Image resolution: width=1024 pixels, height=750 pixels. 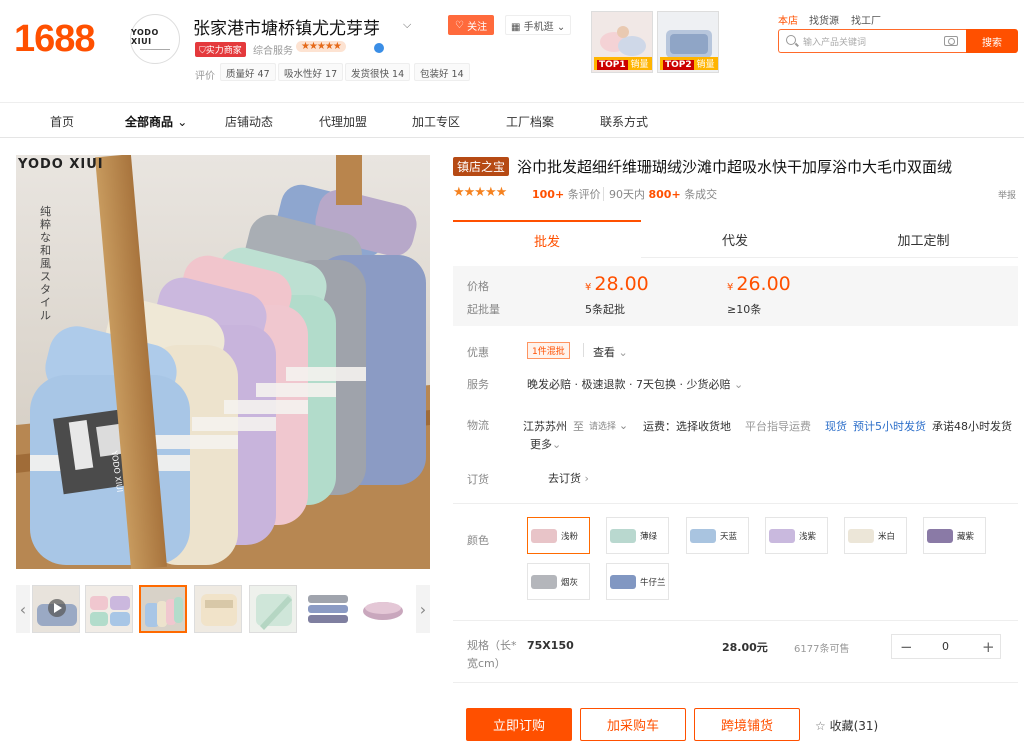 What do you see at coordinates (788, 19) in the screenshot?
I see `scope-link-shop: 本店` at bounding box center [788, 19].